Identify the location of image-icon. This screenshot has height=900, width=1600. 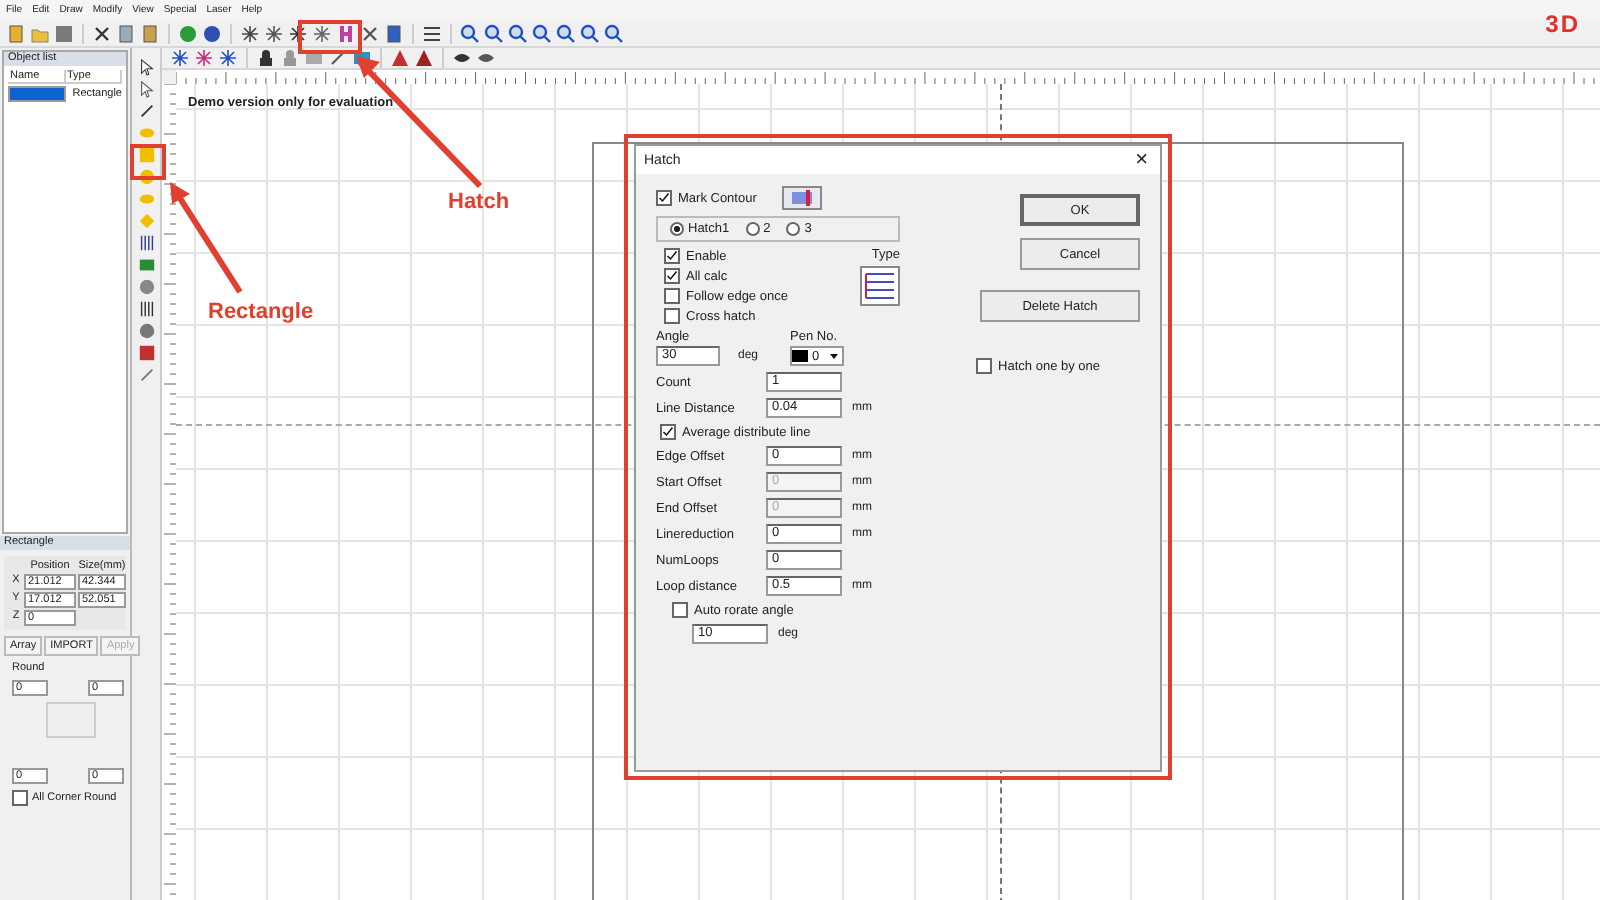
(146, 265).